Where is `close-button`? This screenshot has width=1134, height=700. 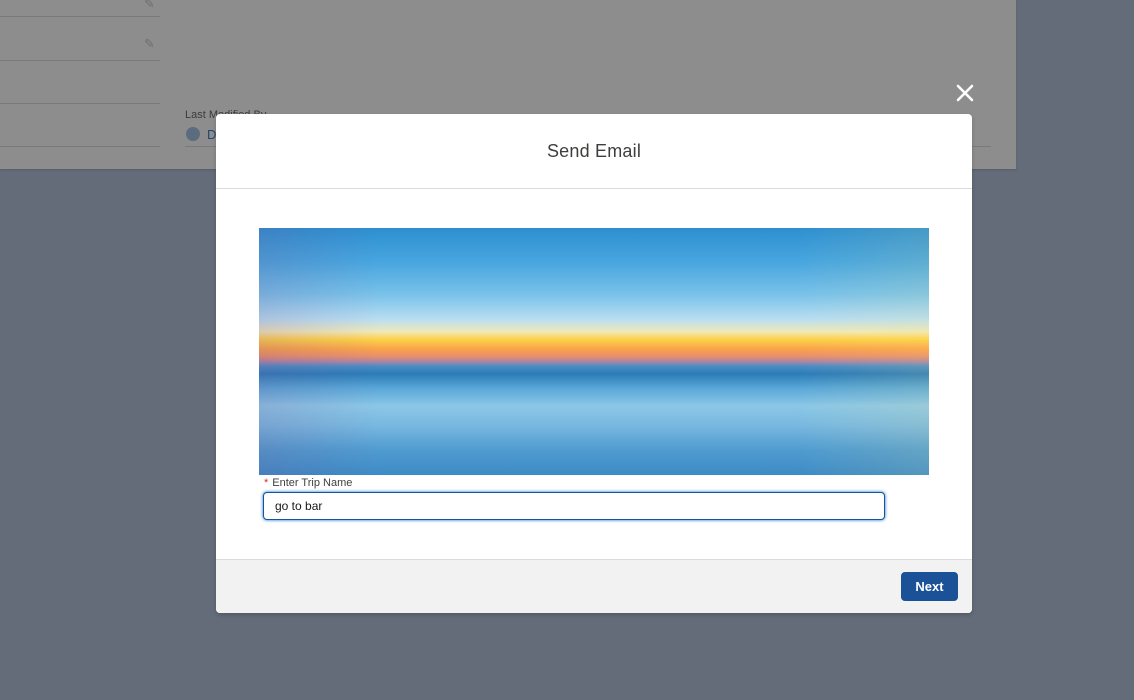 close-button is located at coordinates (965, 93).